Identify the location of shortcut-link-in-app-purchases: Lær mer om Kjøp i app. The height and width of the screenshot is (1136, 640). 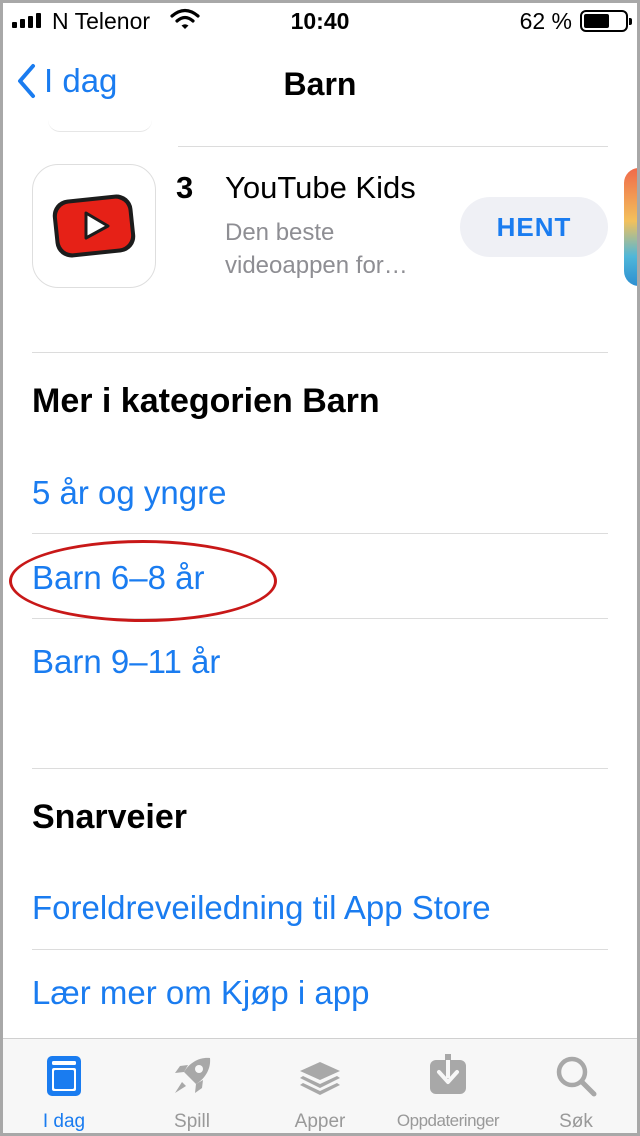
(200, 993).